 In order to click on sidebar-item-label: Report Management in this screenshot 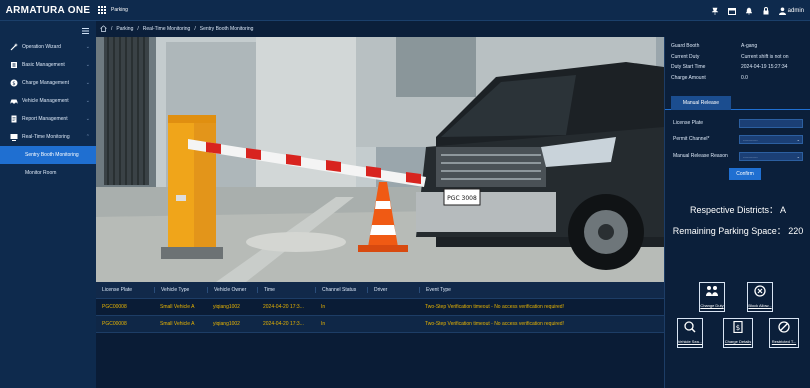, I will do `click(45, 119)`.